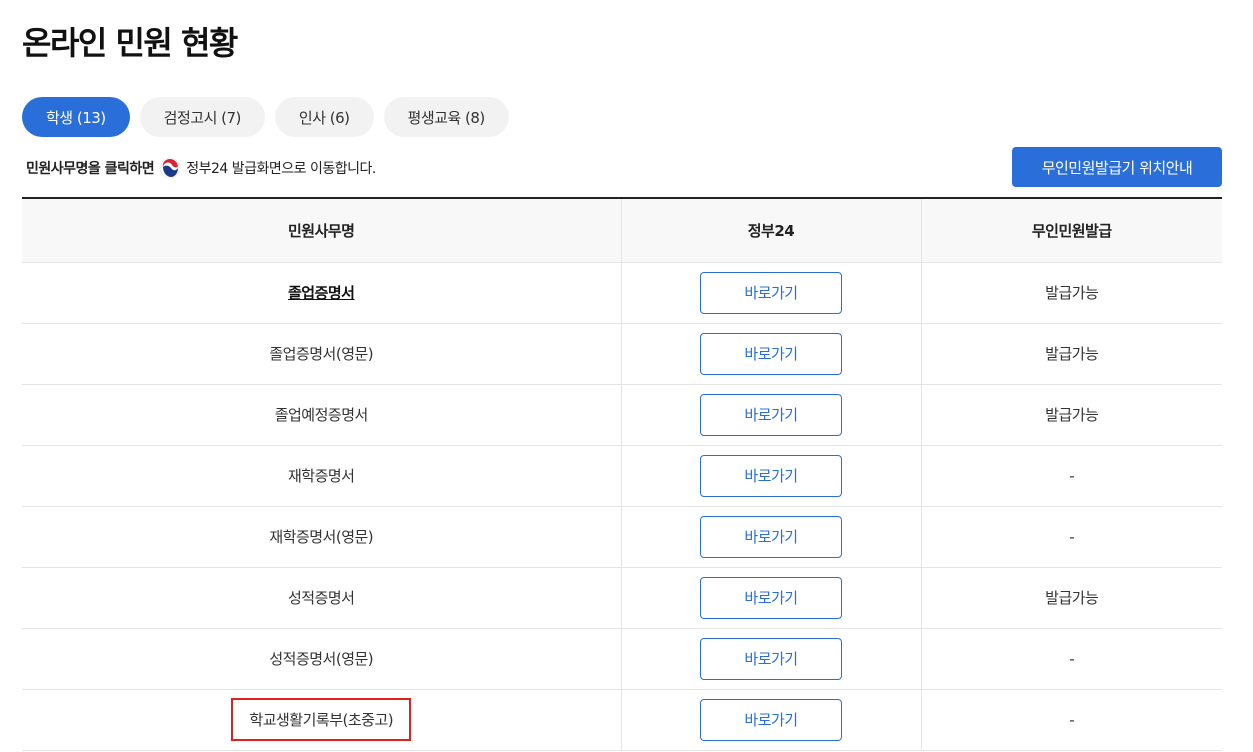  Describe the element at coordinates (622, 293) in the screenshot. I see `table-row: 졸업증명서 바로가기 발급가능` at that location.